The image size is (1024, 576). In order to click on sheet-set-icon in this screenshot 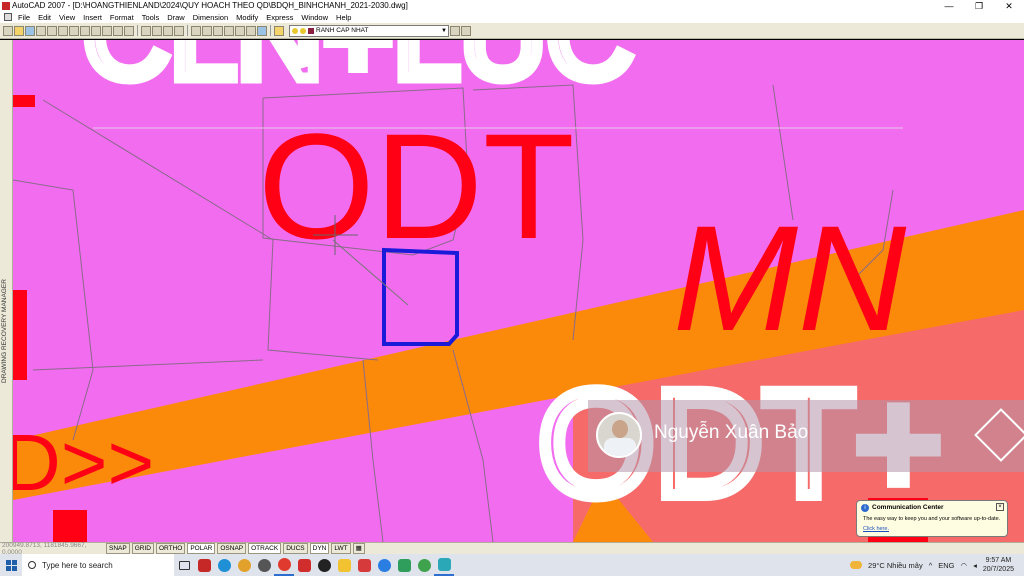, I will do `click(229, 30)`.